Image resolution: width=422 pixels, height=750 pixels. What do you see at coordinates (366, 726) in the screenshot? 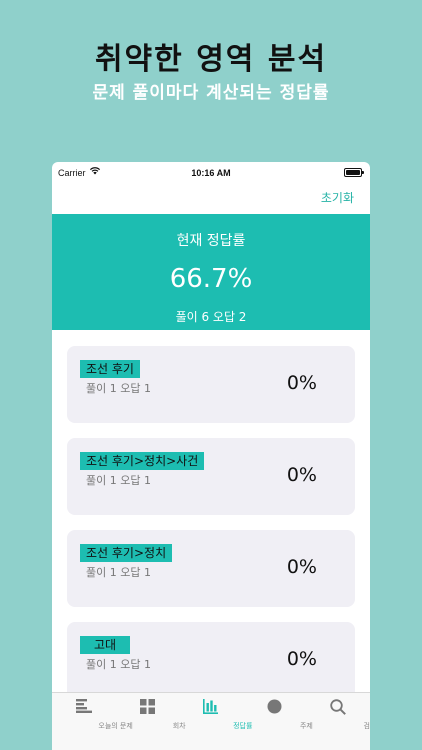
I see `tab-label: 검색` at bounding box center [366, 726].